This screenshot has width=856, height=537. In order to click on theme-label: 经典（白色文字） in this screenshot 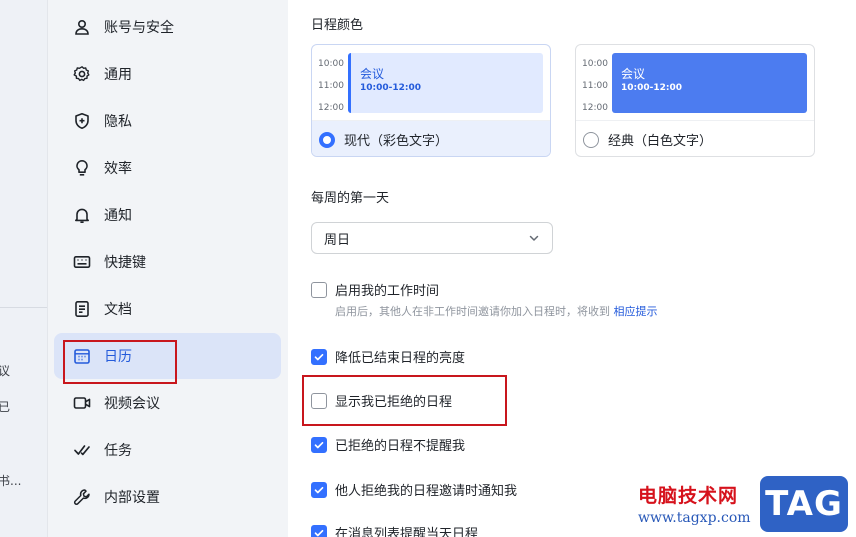, I will do `click(660, 141)`.